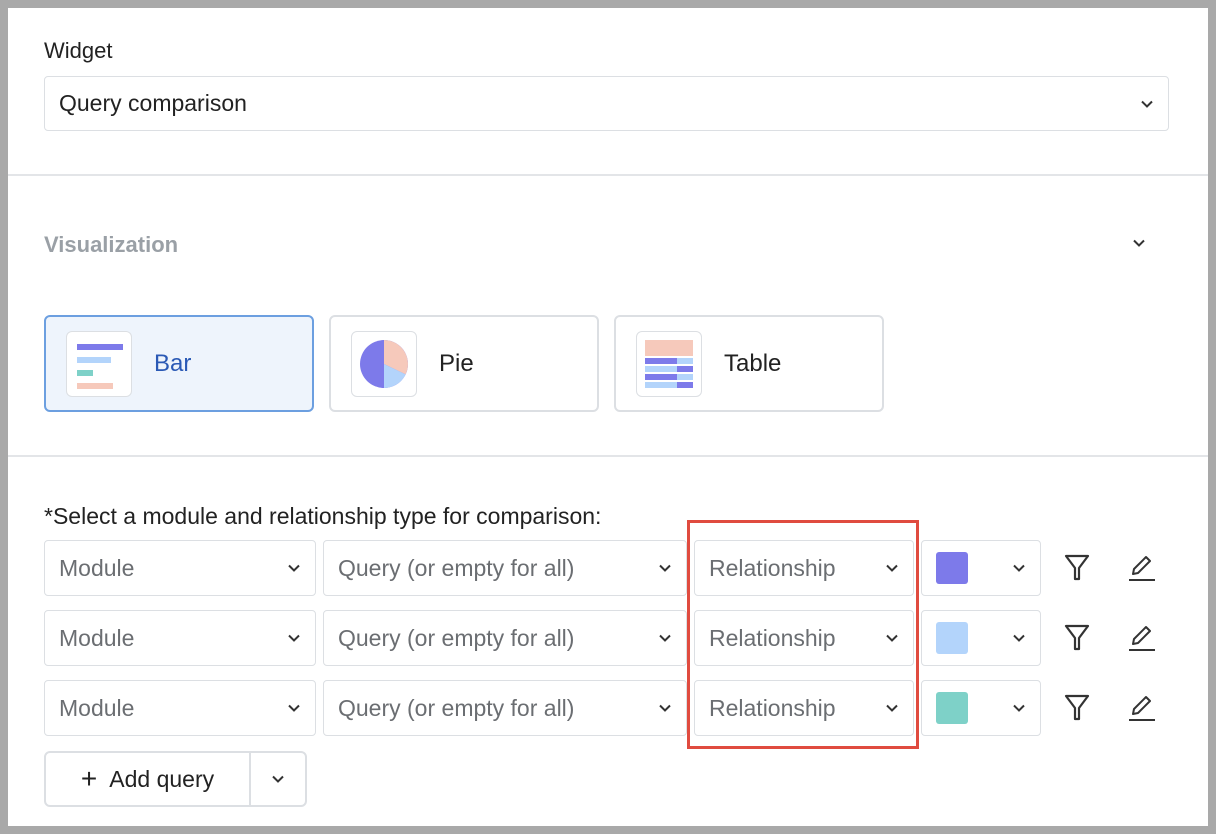  Describe the element at coordinates (669, 363) in the screenshot. I see `table-icon` at that location.